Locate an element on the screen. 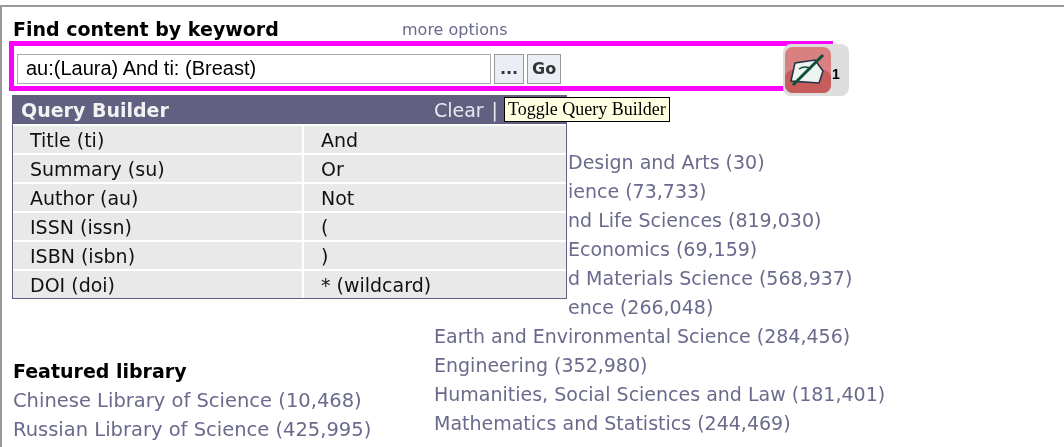  query-builder-toggle: 1 is located at coordinates (816, 70).